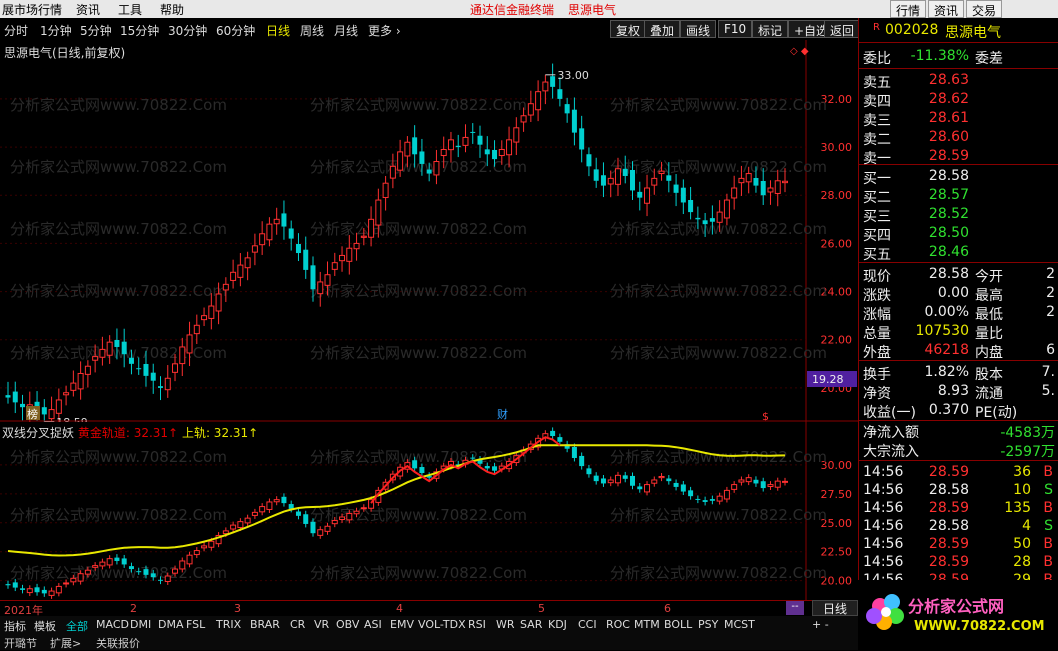 This screenshot has width=1058, height=651. What do you see at coordinates (130, 9) in the screenshot?
I see `menu-tools: 工具` at bounding box center [130, 9].